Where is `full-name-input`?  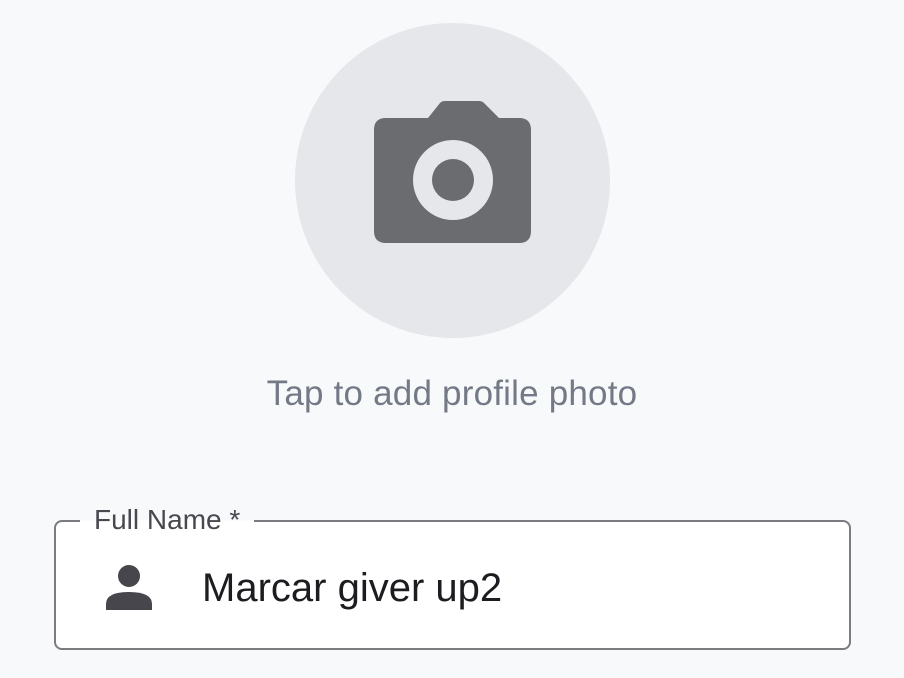
full-name-input is located at coordinates (502, 588).